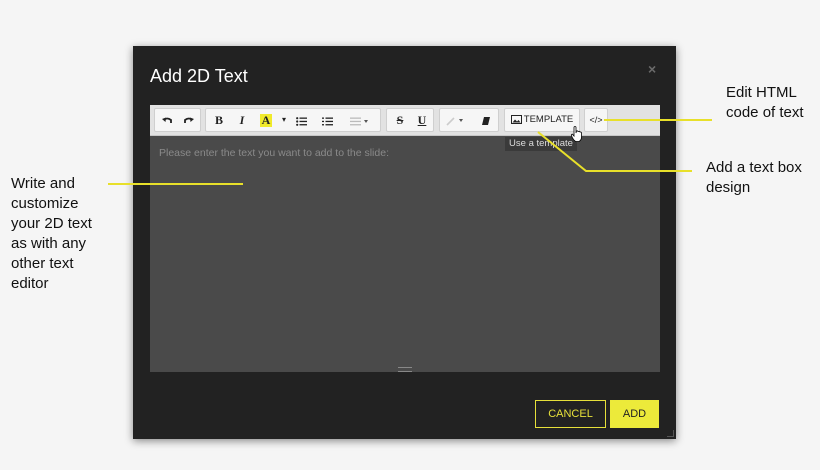 The width and height of the screenshot is (820, 470). Describe the element at coordinates (242, 120) in the screenshot. I see `italic-icon: I` at that location.